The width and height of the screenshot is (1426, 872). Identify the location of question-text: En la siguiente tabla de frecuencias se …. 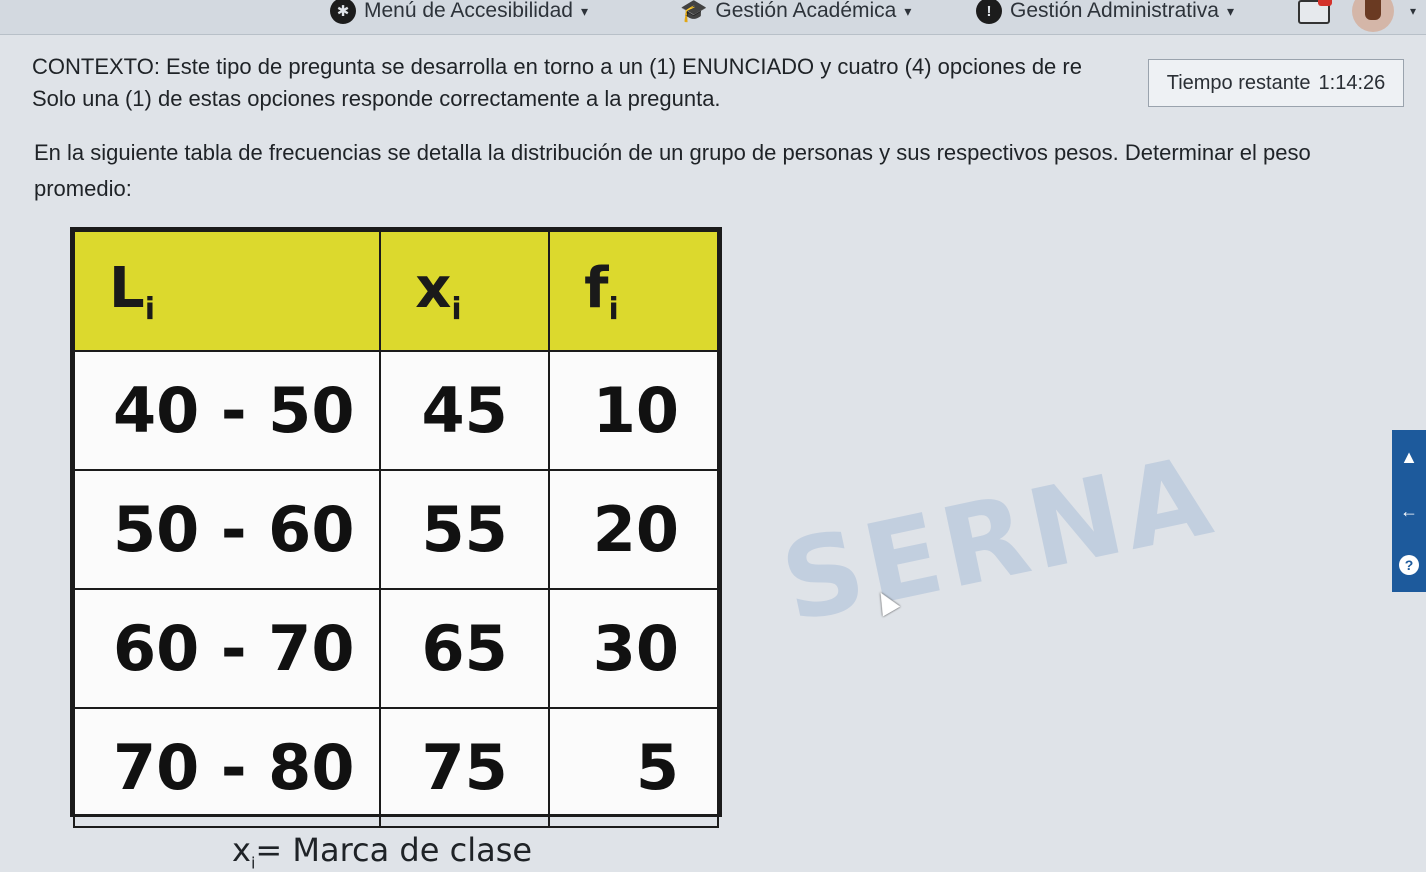
(672, 170).